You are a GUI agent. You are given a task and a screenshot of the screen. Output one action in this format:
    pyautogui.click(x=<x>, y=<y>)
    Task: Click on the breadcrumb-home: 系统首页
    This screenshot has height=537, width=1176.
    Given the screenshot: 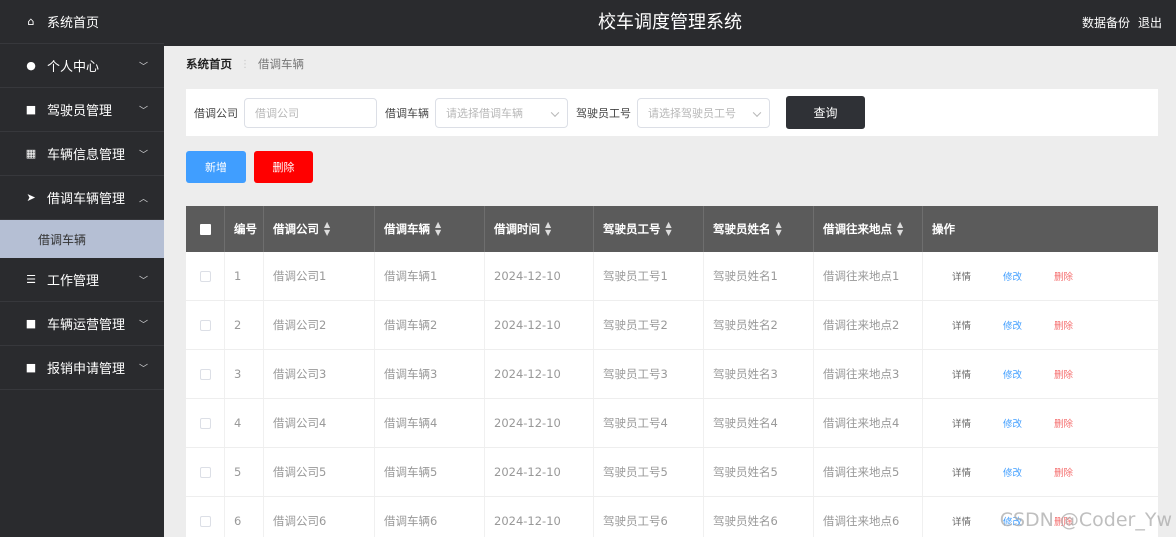 What is the action you would take?
    pyautogui.click(x=209, y=64)
    